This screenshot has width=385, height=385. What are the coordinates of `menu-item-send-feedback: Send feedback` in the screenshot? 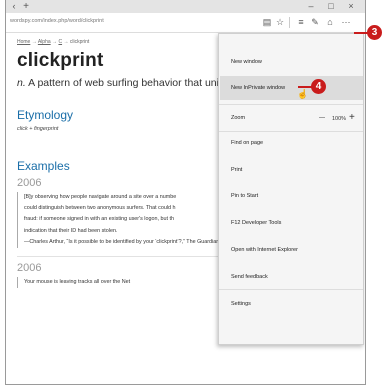 It's located at (249, 277).